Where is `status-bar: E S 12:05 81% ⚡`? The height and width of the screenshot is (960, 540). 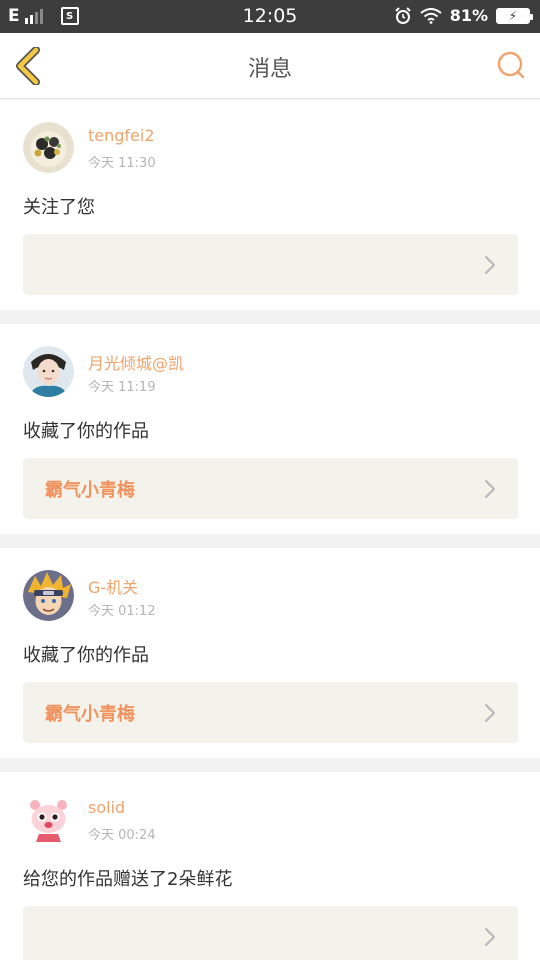 status-bar: E S 12:05 81% ⚡ is located at coordinates (270, 16).